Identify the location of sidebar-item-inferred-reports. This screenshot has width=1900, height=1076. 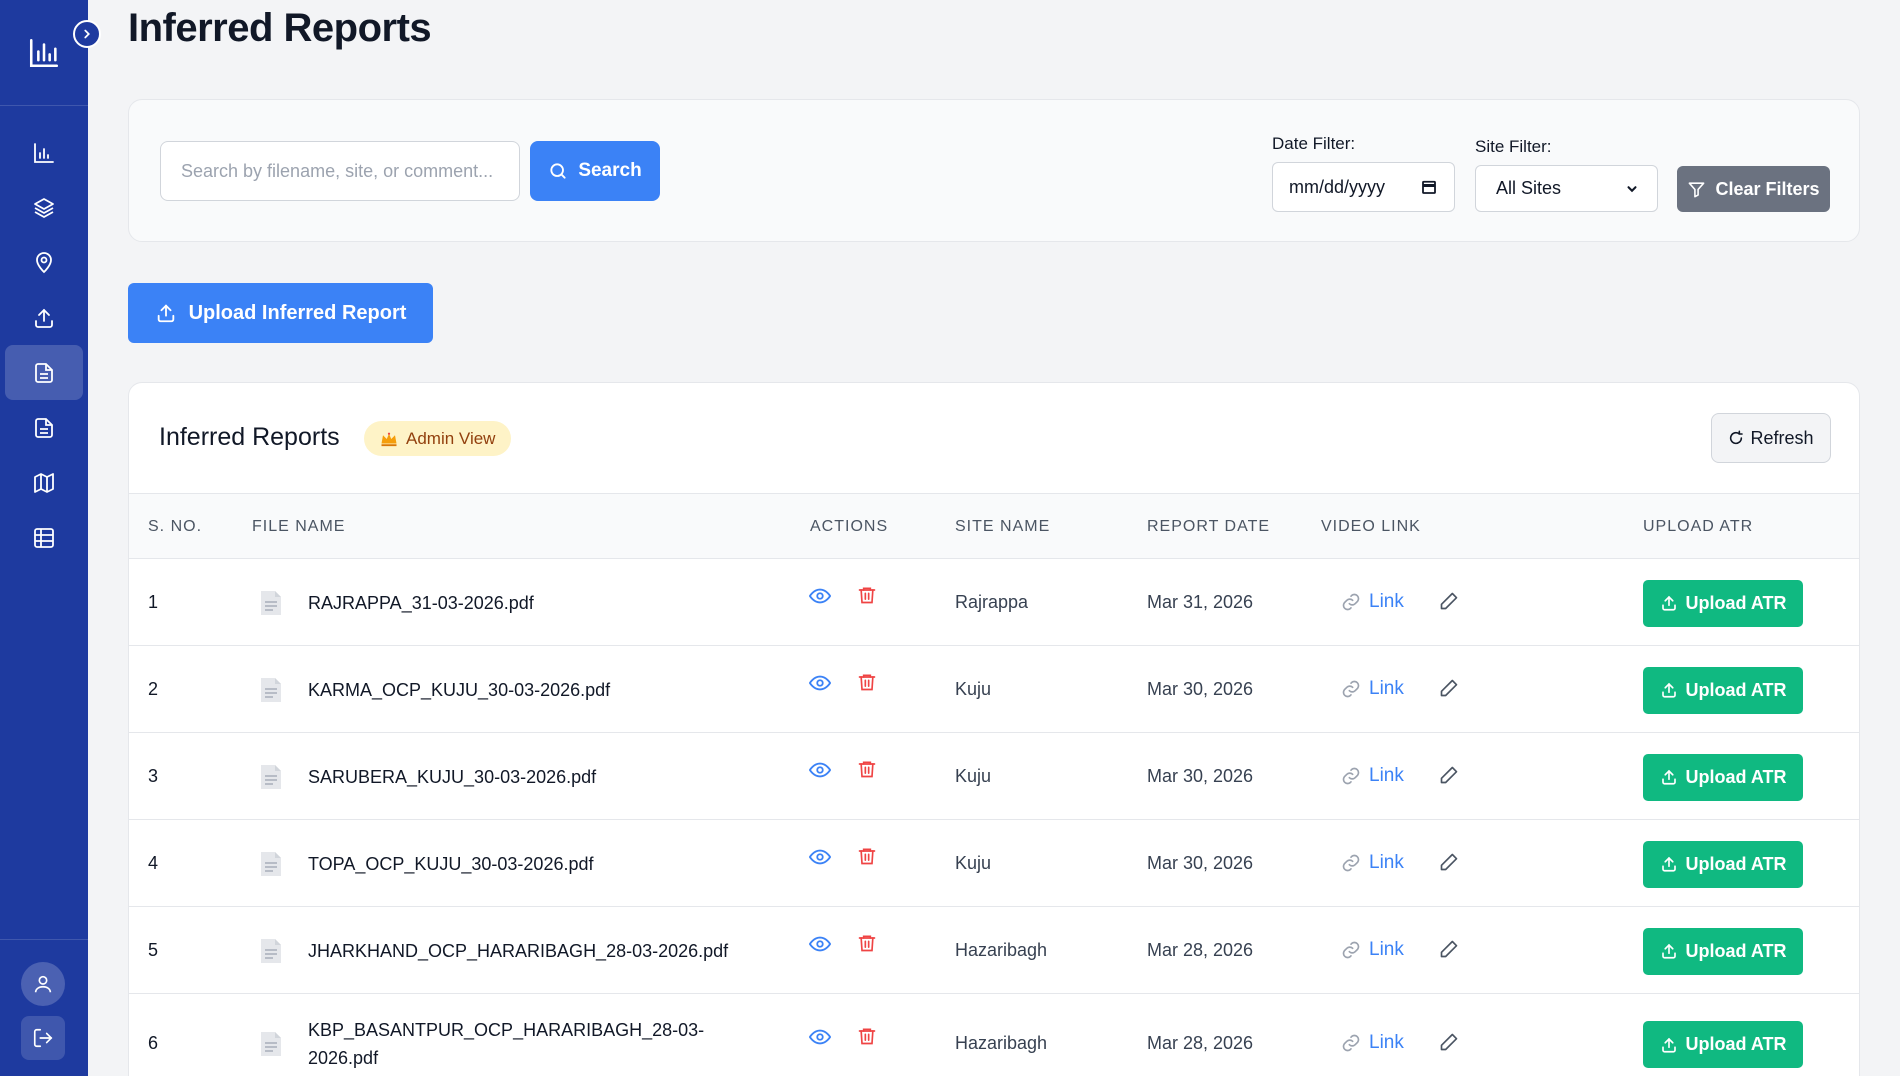
(44, 372).